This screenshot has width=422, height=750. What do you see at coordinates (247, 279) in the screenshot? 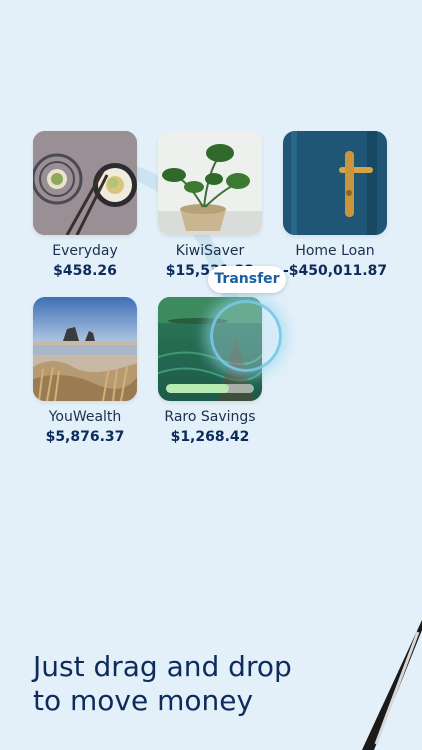
I see `transfer-label: Transfer` at bounding box center [247, 279].